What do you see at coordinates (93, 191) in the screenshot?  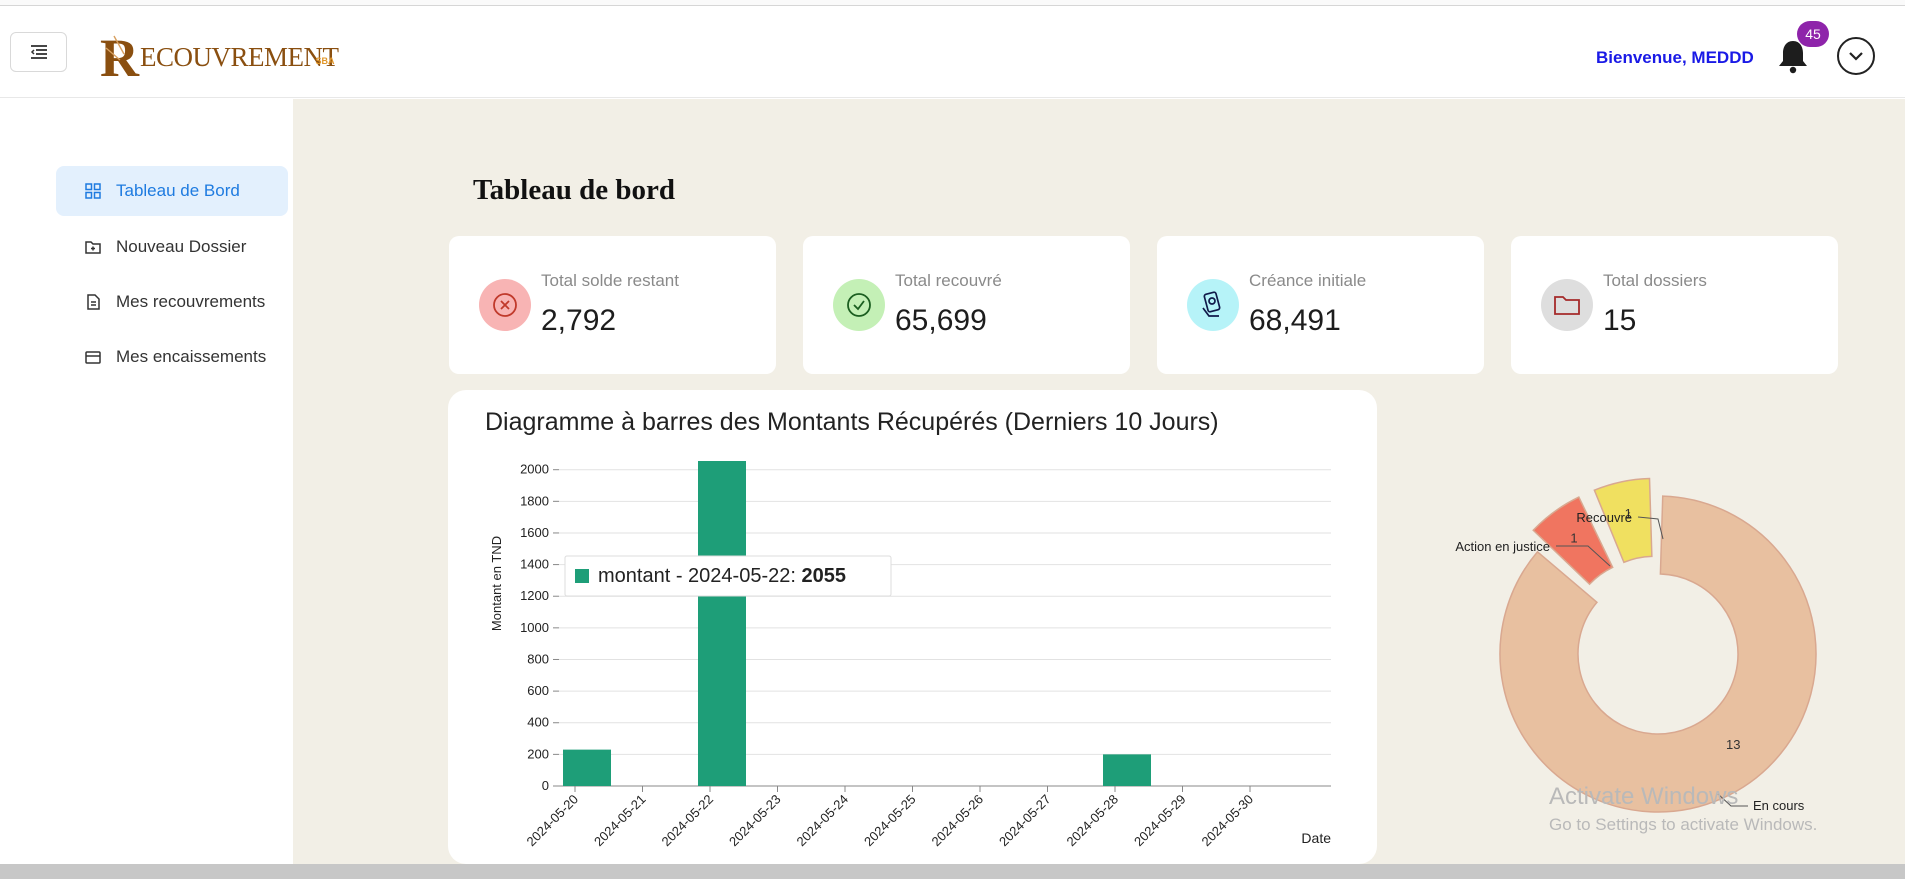 I see `dashboard-grid-icon` at bounding box center [93, 191].